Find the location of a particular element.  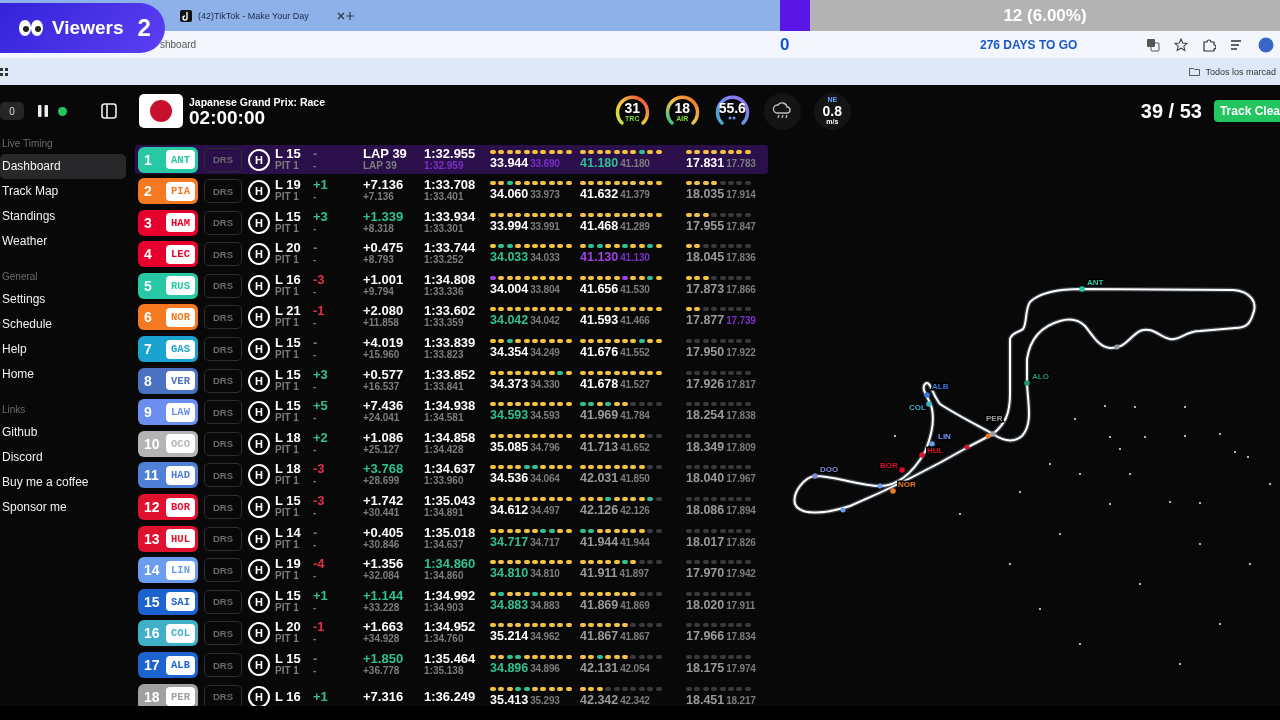

nav-item: Weather is located at coordinates (63, 241).